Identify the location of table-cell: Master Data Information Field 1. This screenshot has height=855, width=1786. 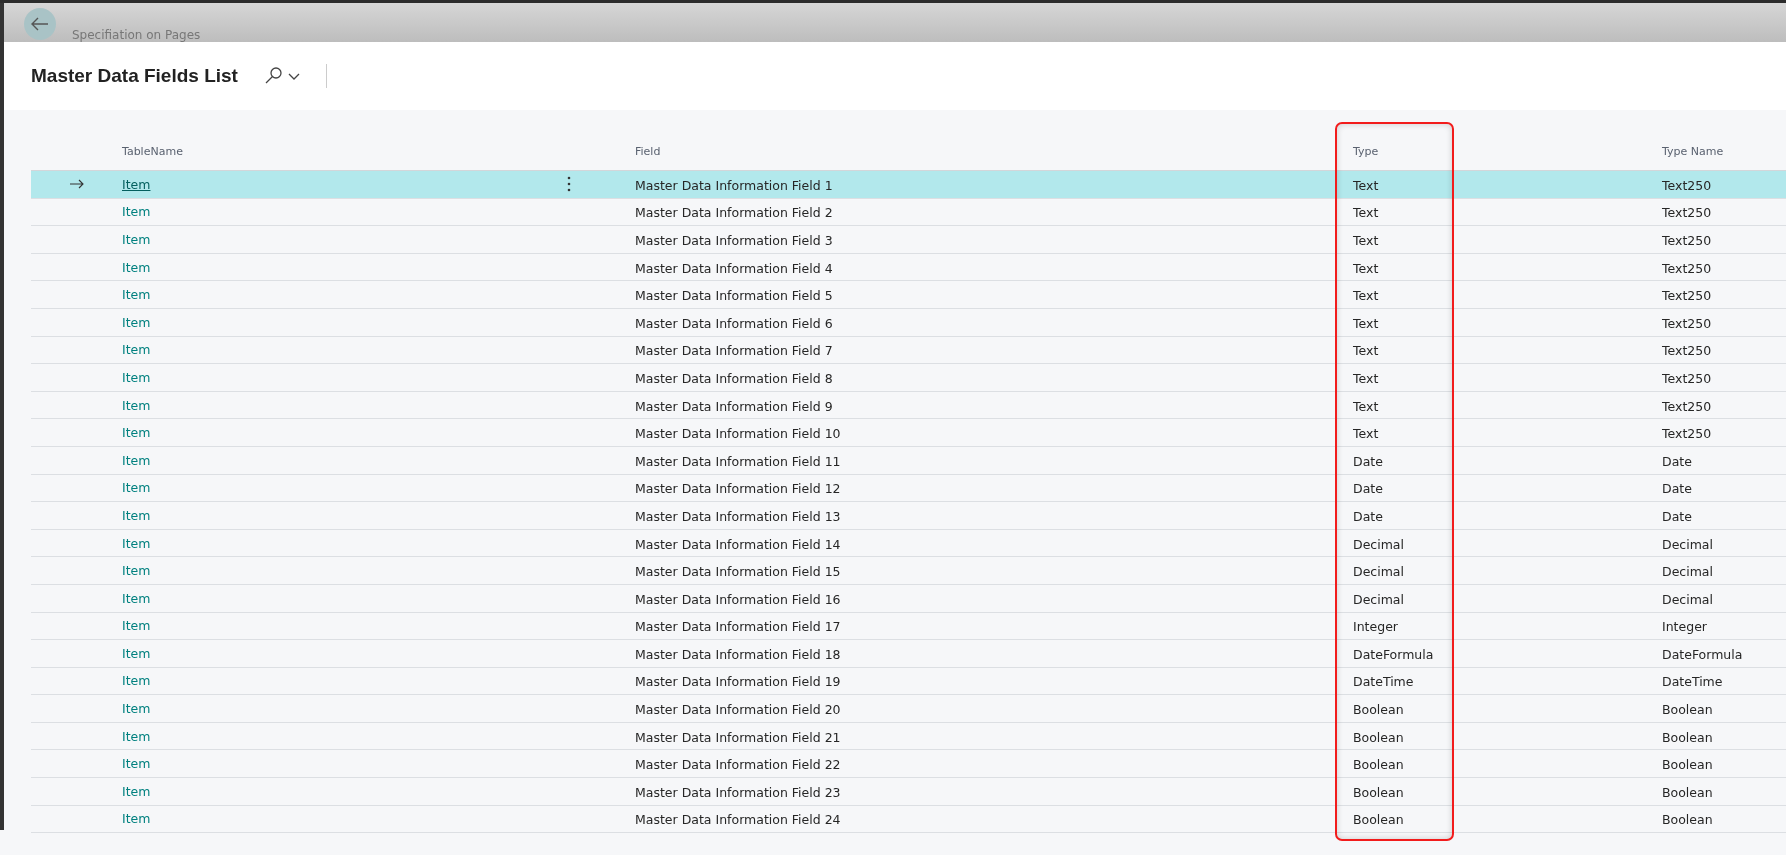
(734, 185).